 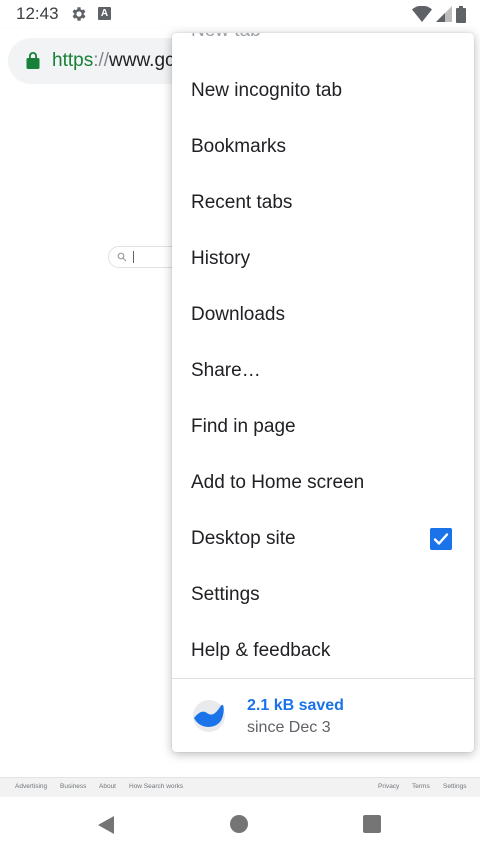 I want to click on menu-item-label: Add to Home screen, so click(x=278, y=482).